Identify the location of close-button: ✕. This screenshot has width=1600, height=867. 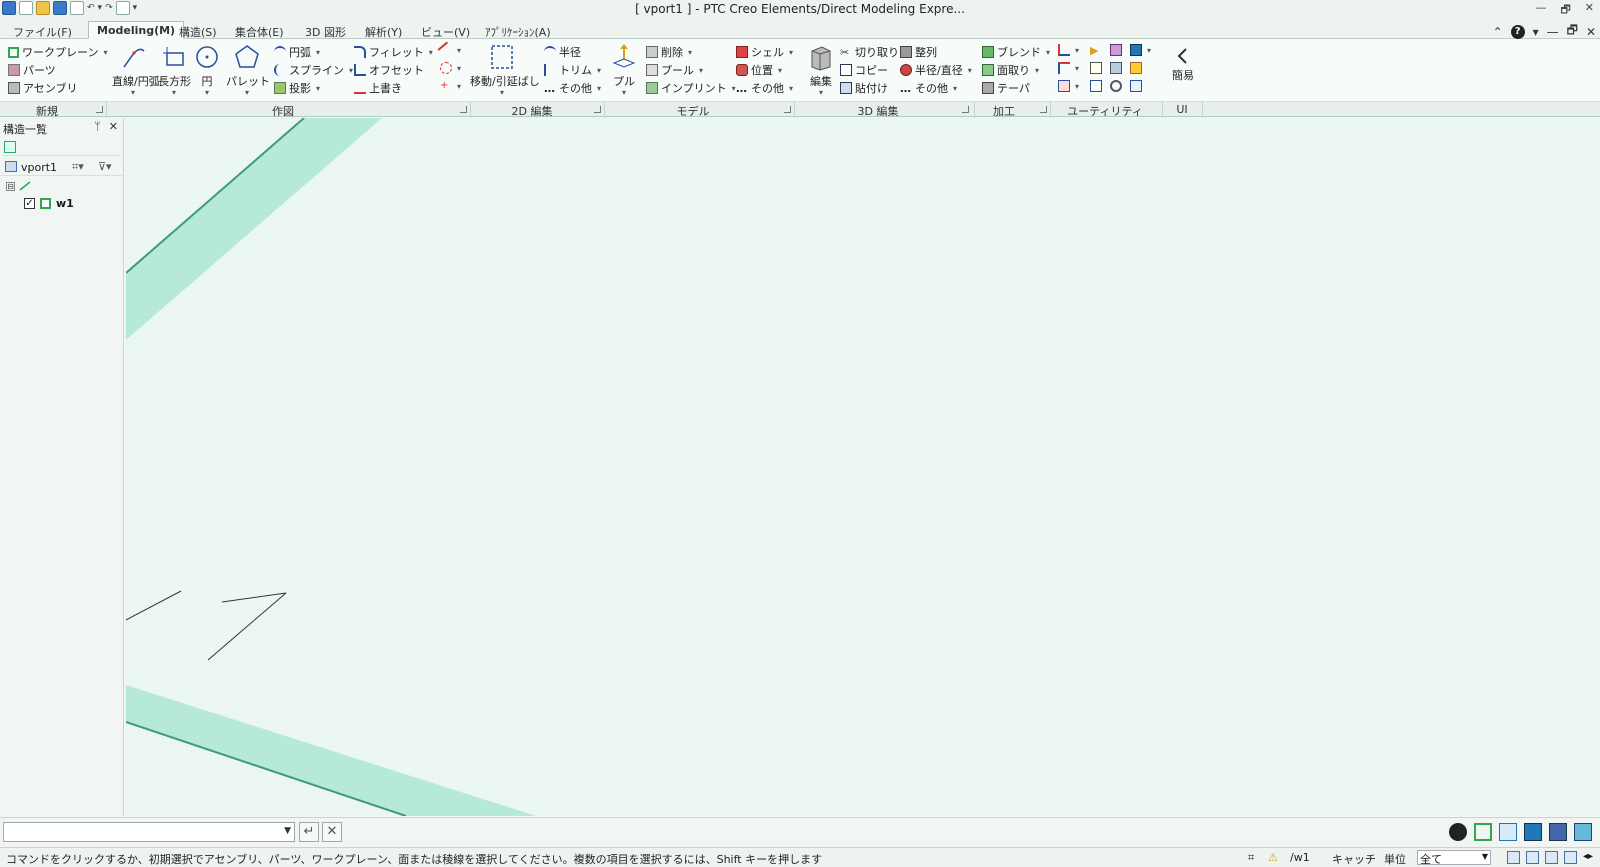
(1589, 10).